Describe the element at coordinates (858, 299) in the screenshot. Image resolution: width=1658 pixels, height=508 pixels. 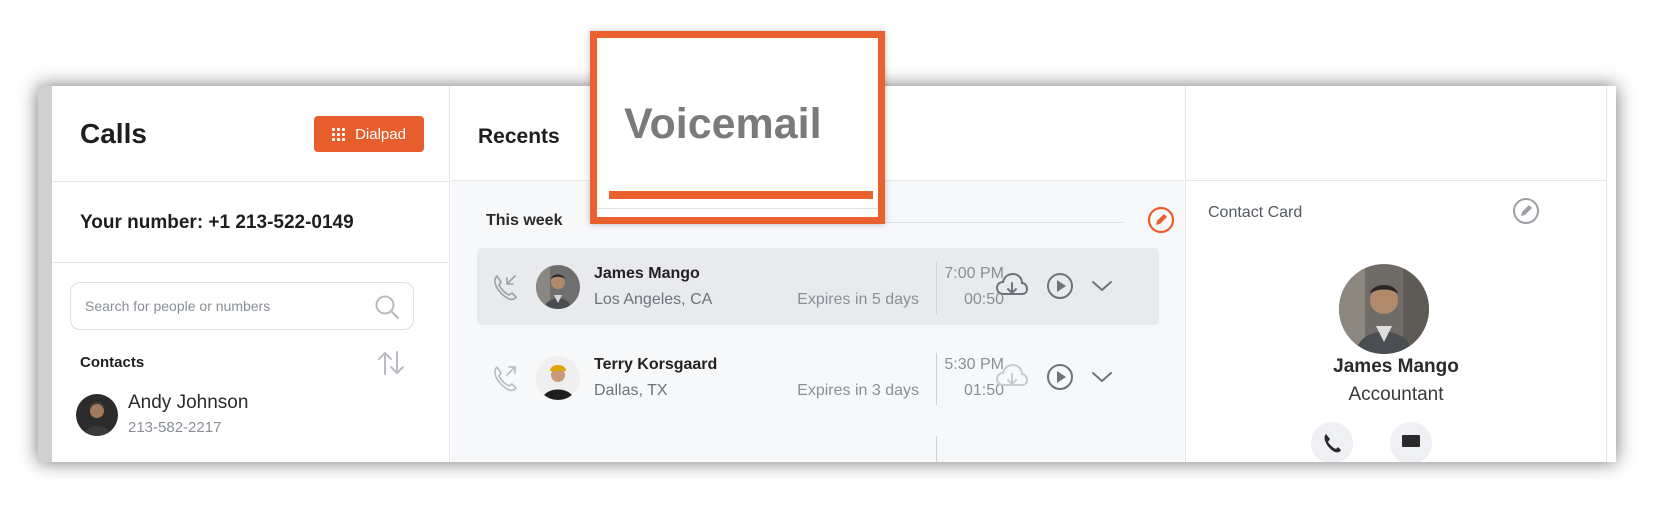
I see `voicemail-expiry: Expires in 5 days` at that location.